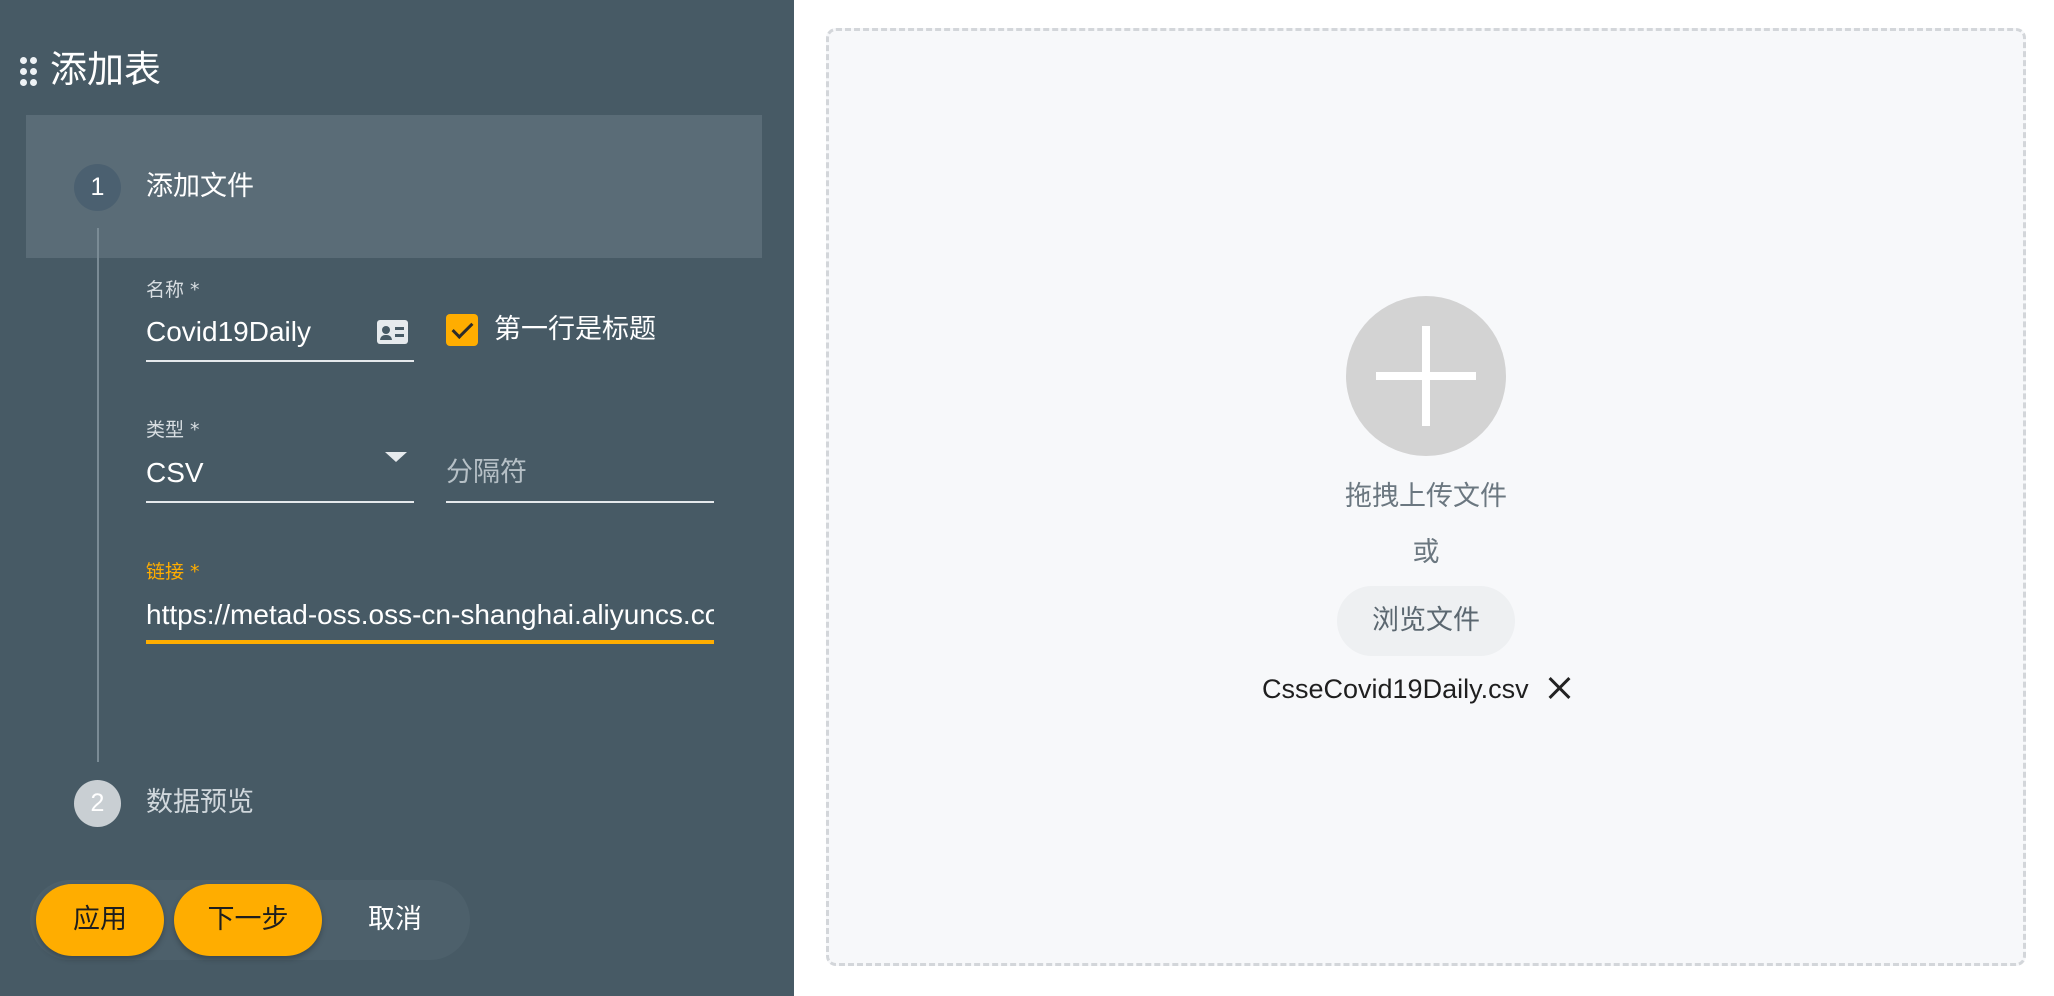  I want to click on step-1-header, so click(394, 186).